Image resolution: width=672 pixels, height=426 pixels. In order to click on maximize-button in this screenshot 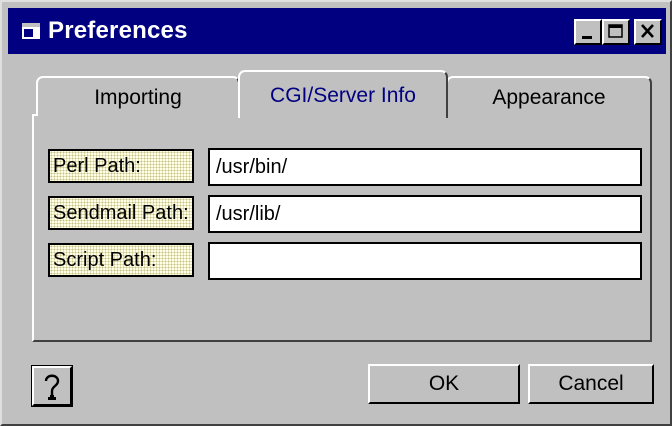, I will do `click(616, 32)`.